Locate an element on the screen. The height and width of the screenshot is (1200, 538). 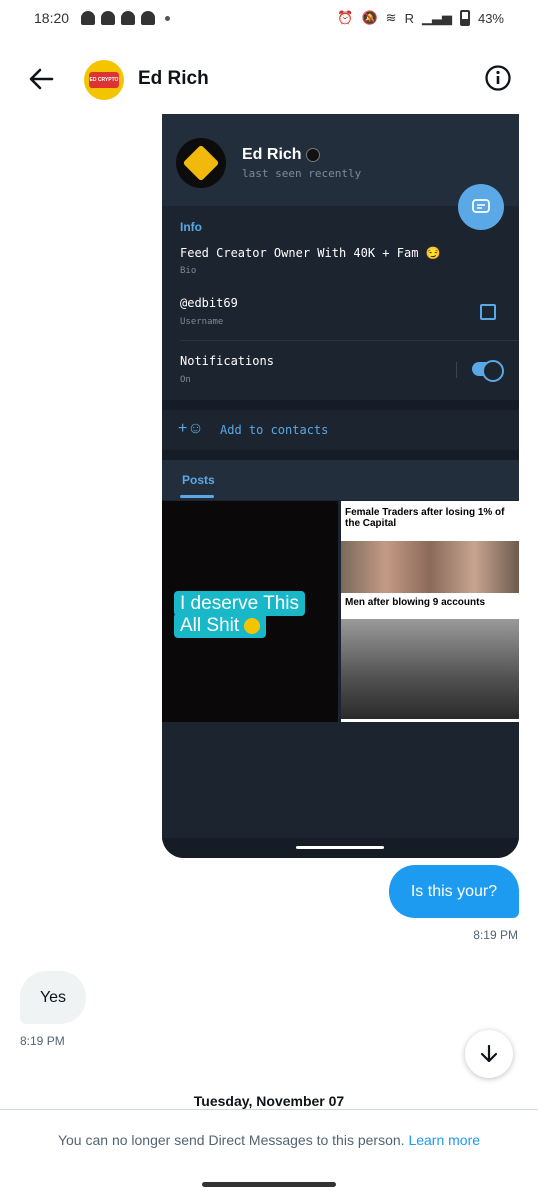
arrow-left-icon is located at coordinates (41, 79).